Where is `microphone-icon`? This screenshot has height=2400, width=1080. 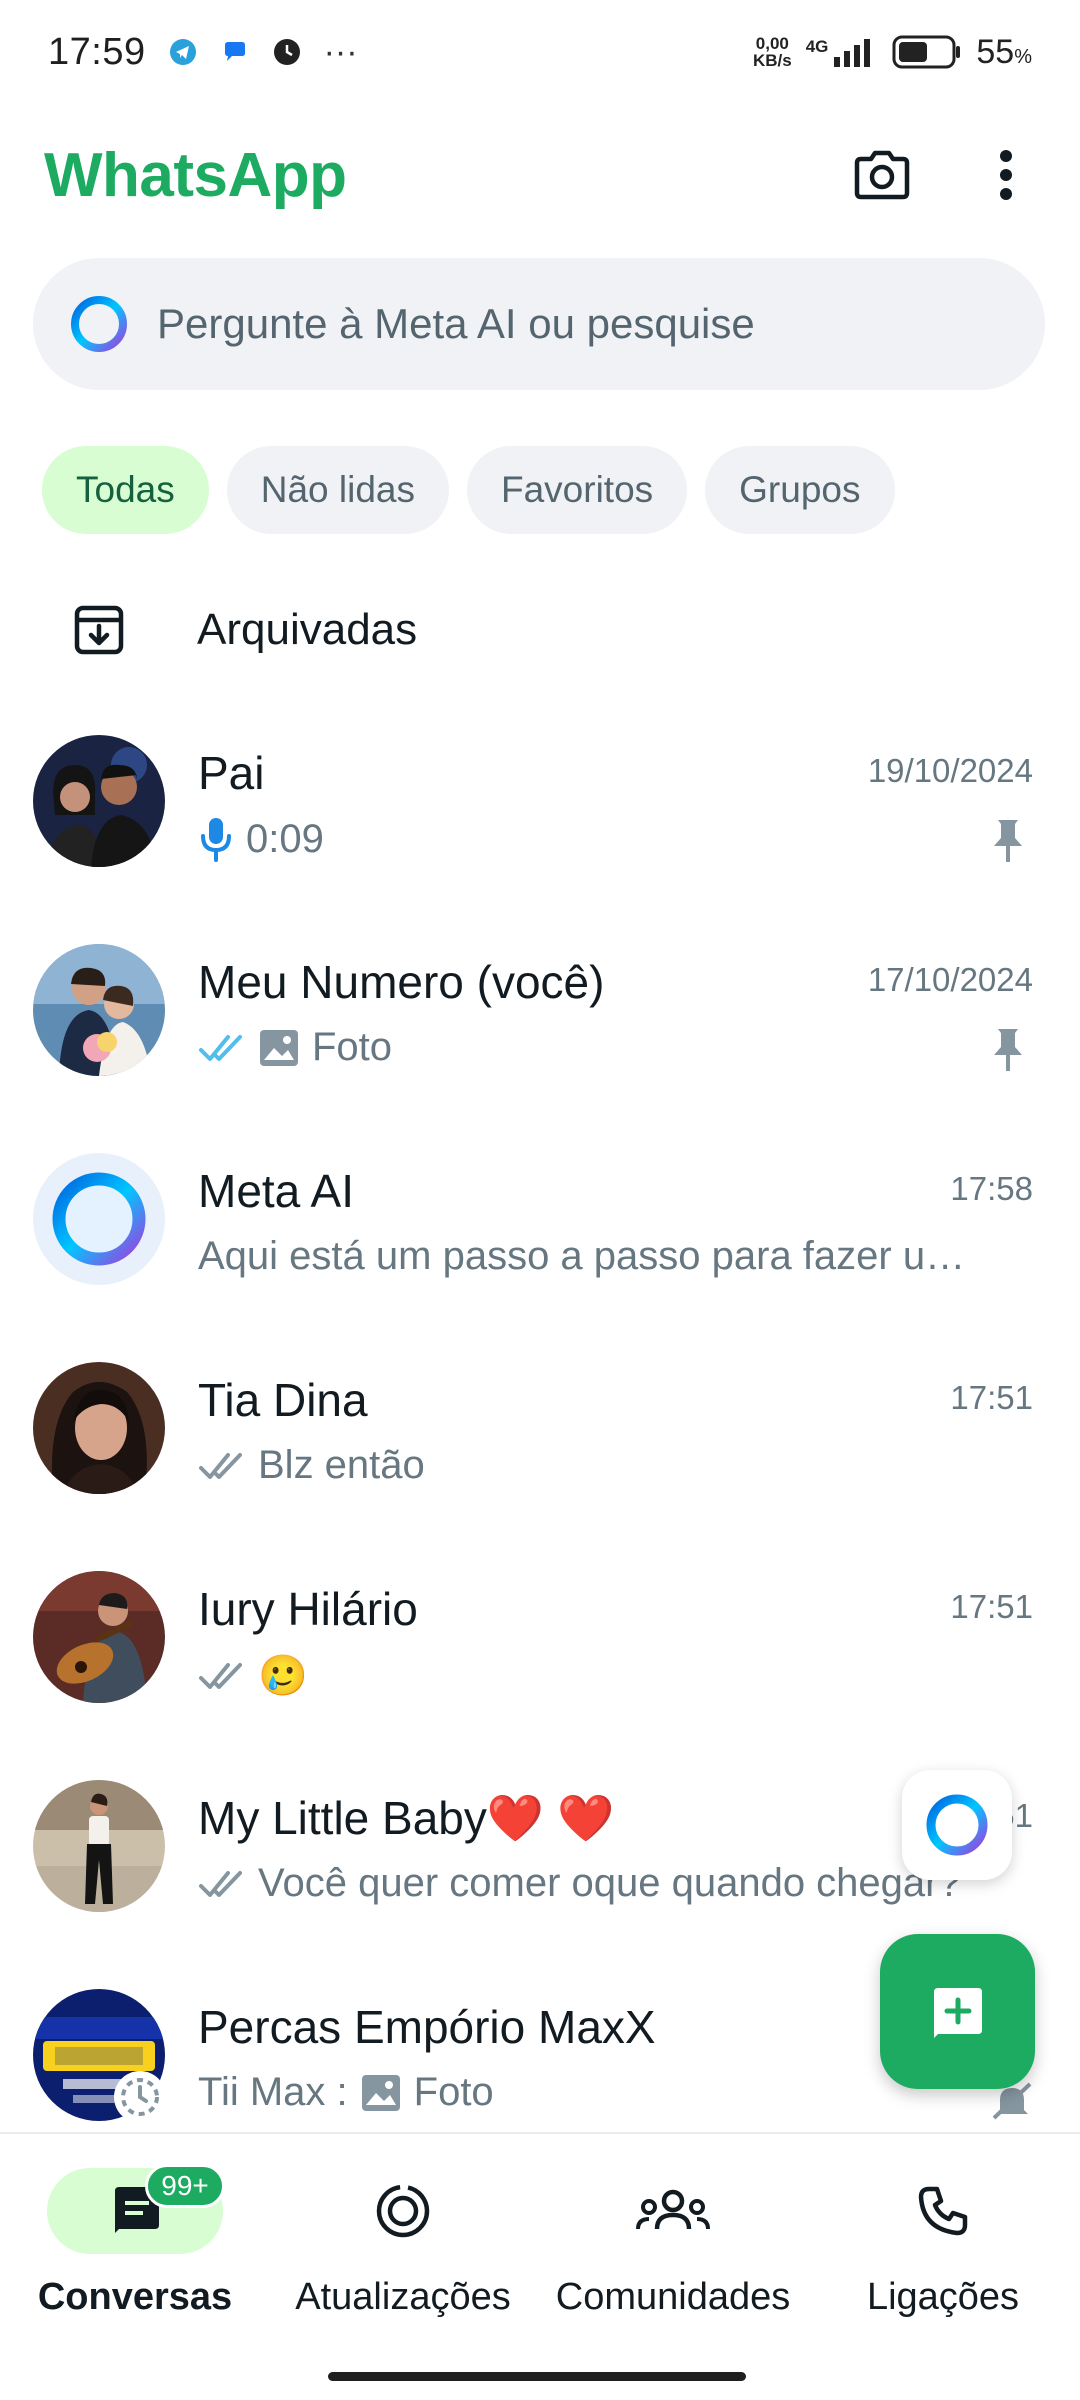 microphone-icon is located at coordinates (216, 840).